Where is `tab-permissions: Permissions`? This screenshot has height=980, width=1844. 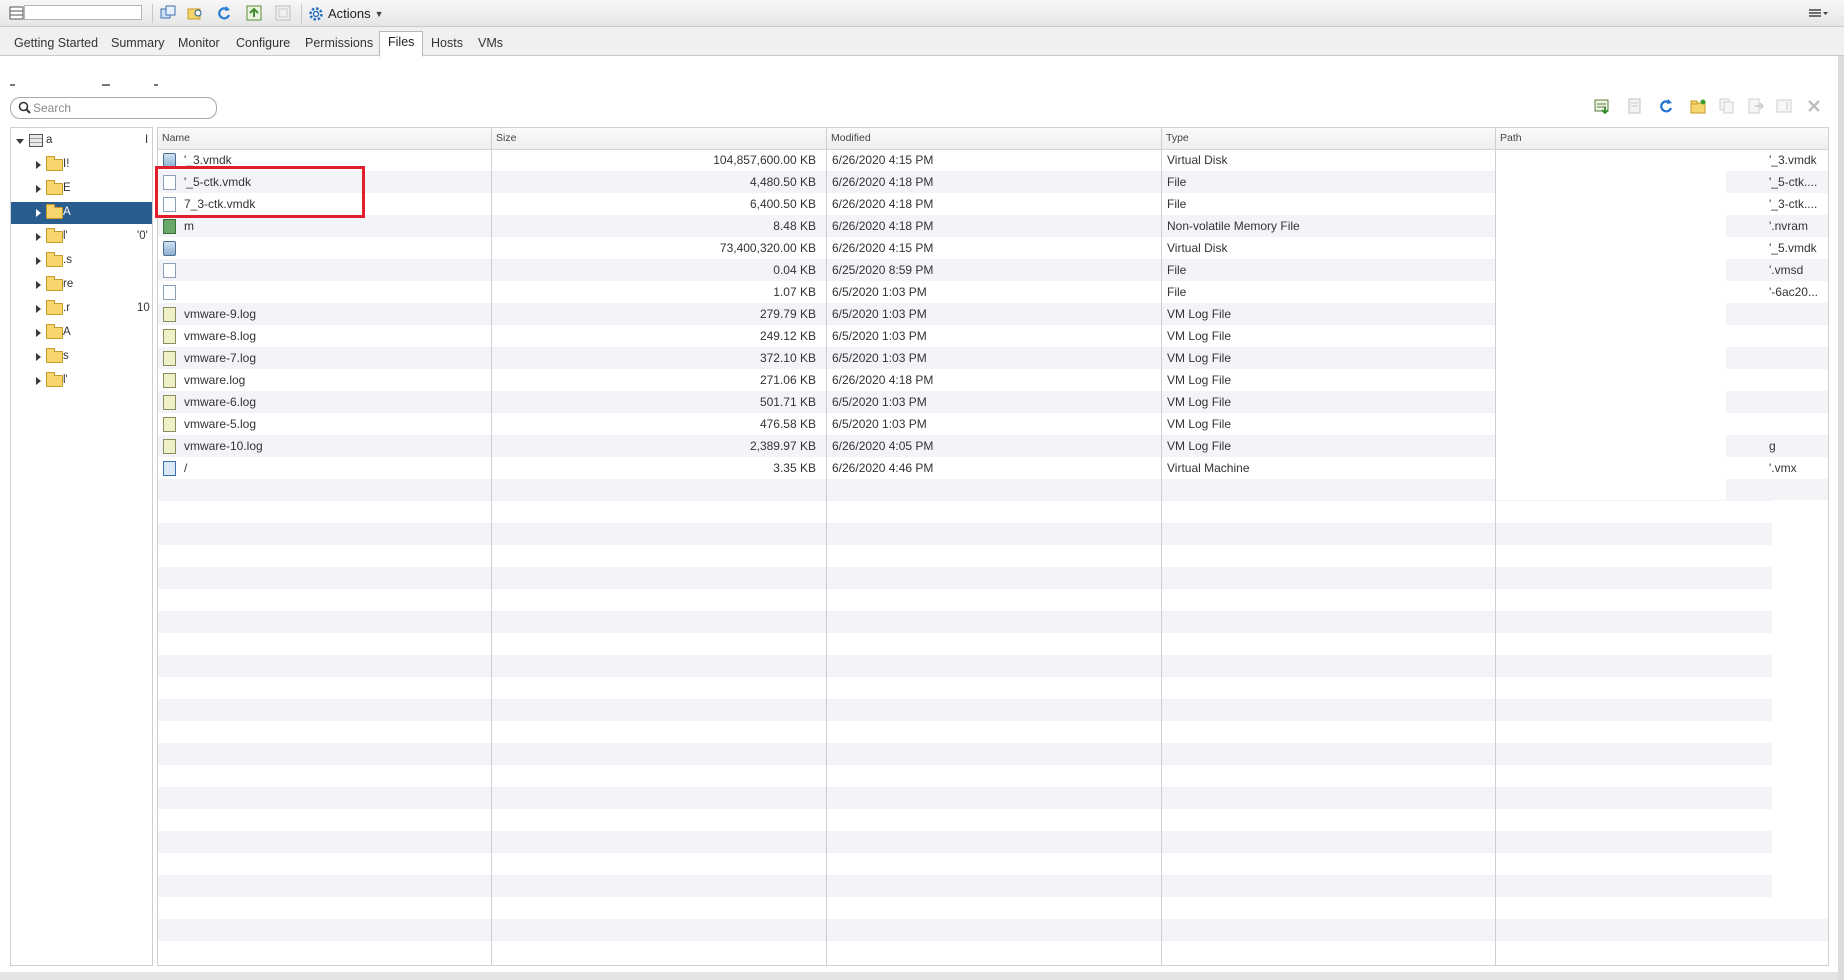
tab-permissions: Permissions is located at coordinates (339, 44).